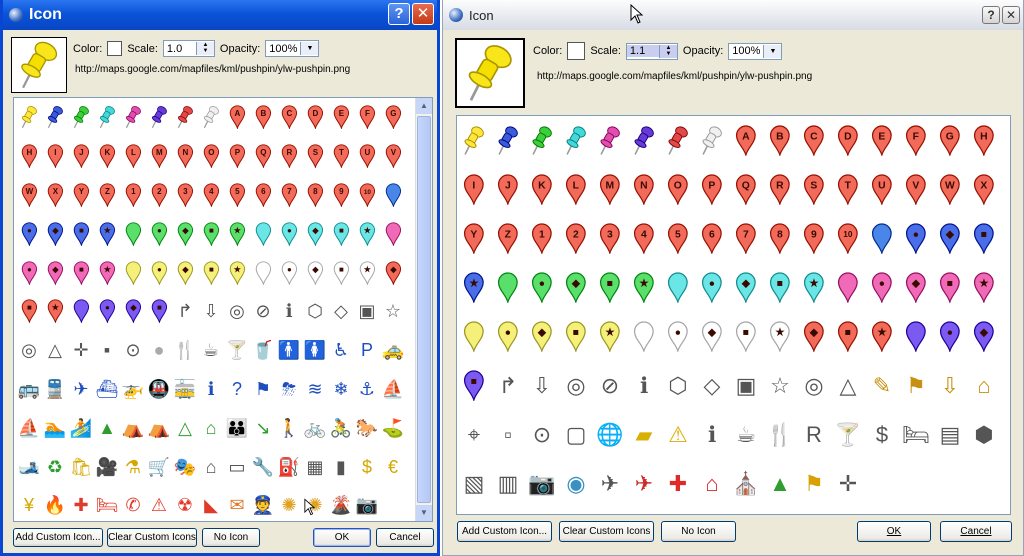  I want to click on target-icon: ◎, so click(29, 350).